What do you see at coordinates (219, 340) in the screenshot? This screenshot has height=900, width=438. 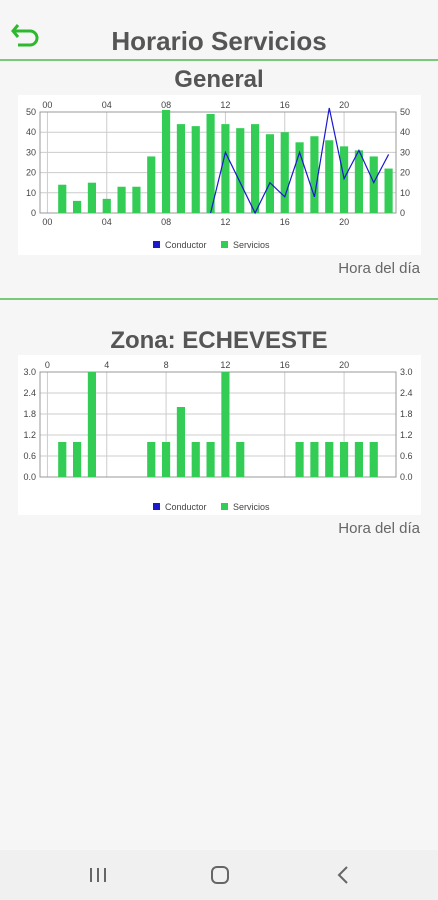 I see `section-title-zona: Zona: ECHEVESTE` at bounding box center [219, 340].